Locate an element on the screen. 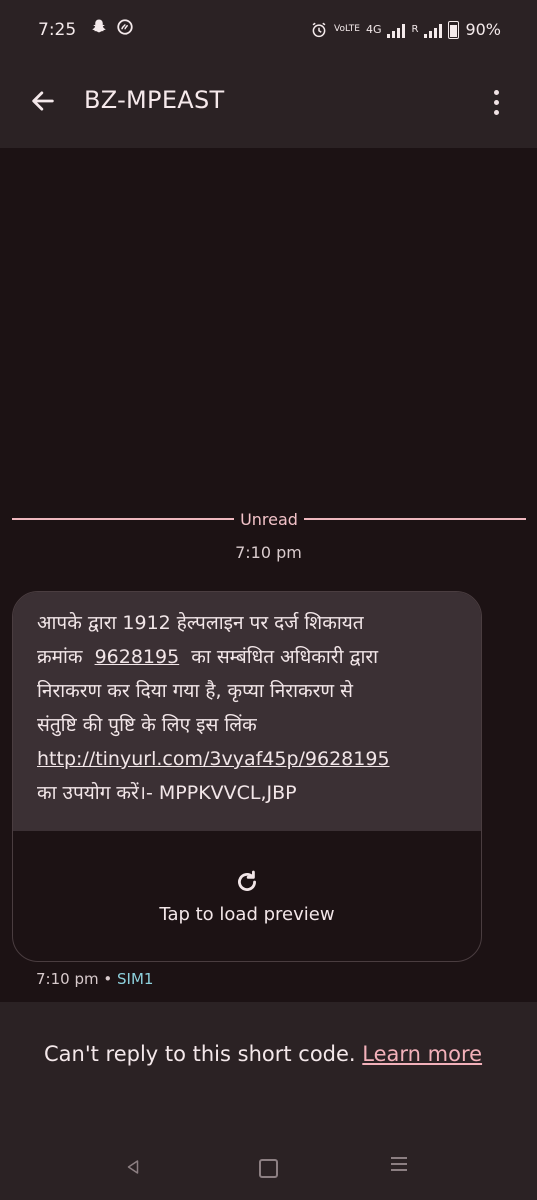 This screenshot has width=537, height=1200. status-bar: 7:25 VoLTE 4G R 90% is located at coordinates (268, 32).